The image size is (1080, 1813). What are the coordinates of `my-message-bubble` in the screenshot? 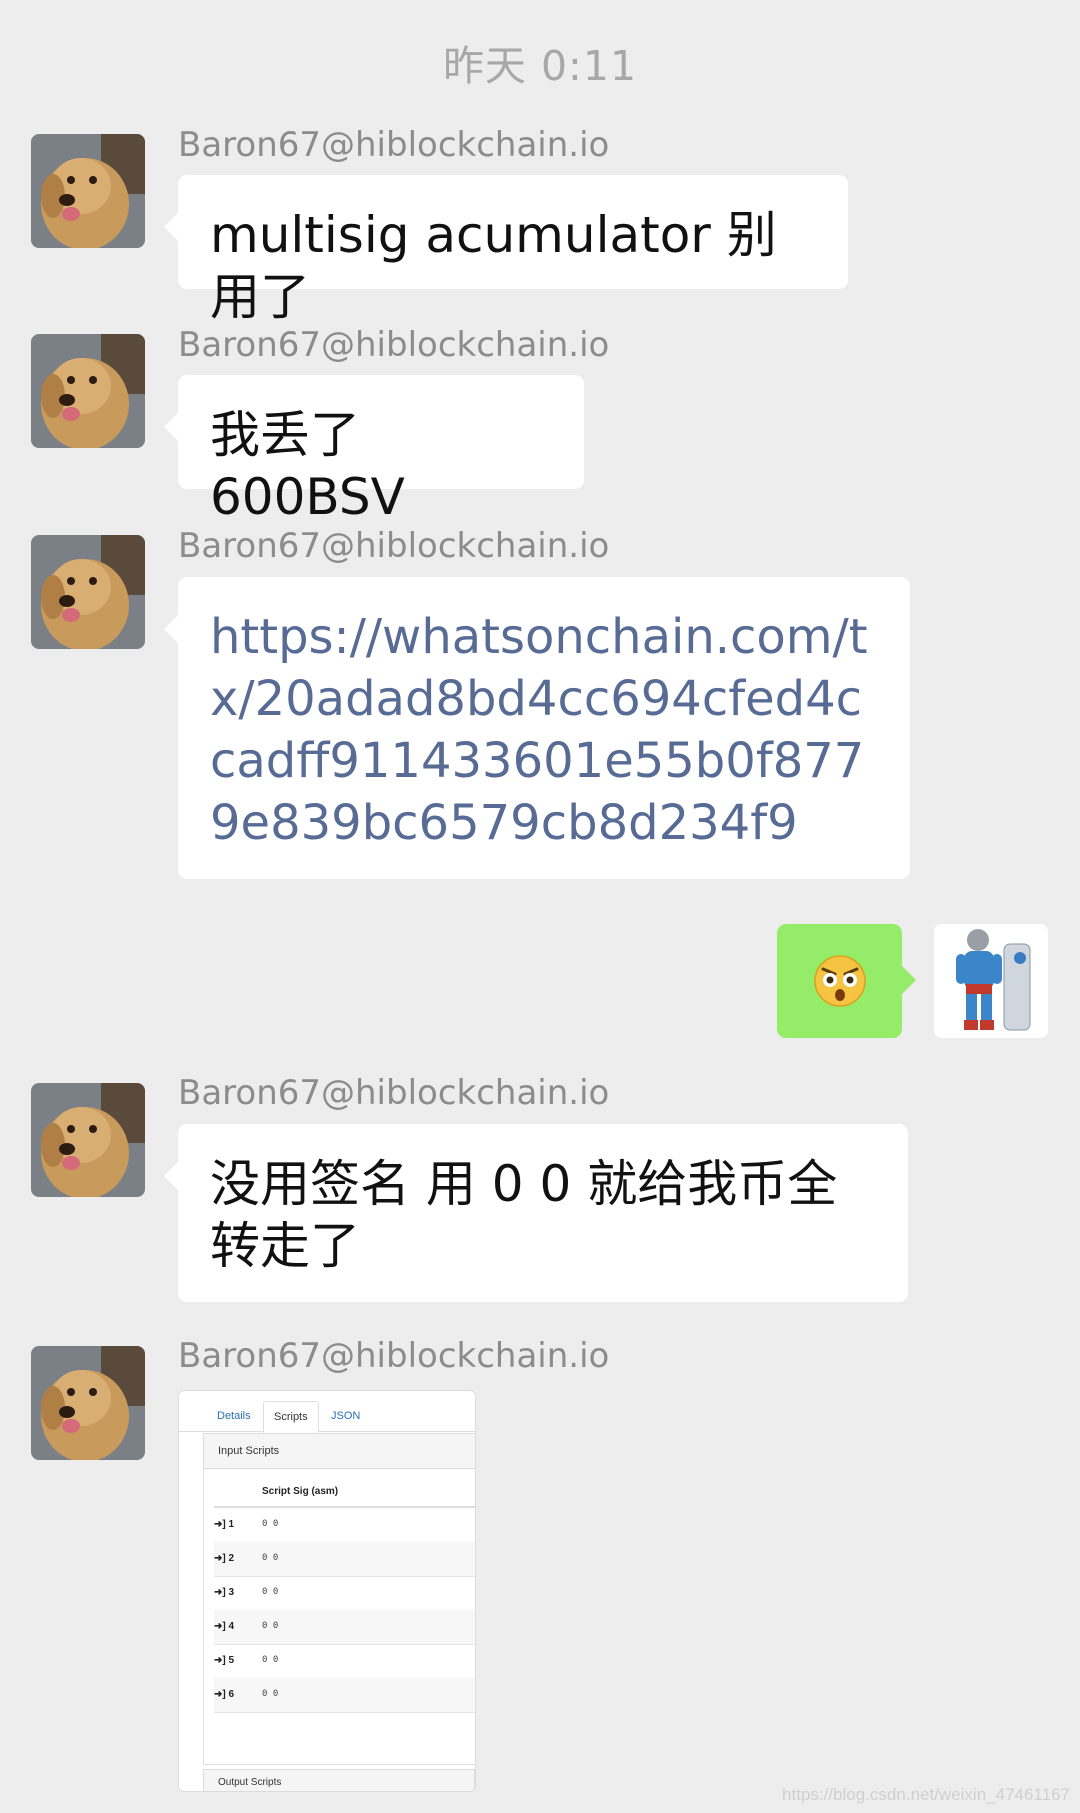 It's located at (846, 981).